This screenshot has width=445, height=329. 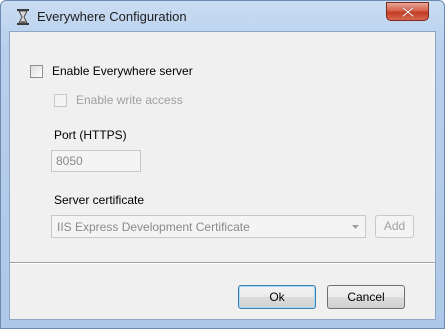 I want to click on window-title: Everywhere Configuration, so click(x=112, y=16).